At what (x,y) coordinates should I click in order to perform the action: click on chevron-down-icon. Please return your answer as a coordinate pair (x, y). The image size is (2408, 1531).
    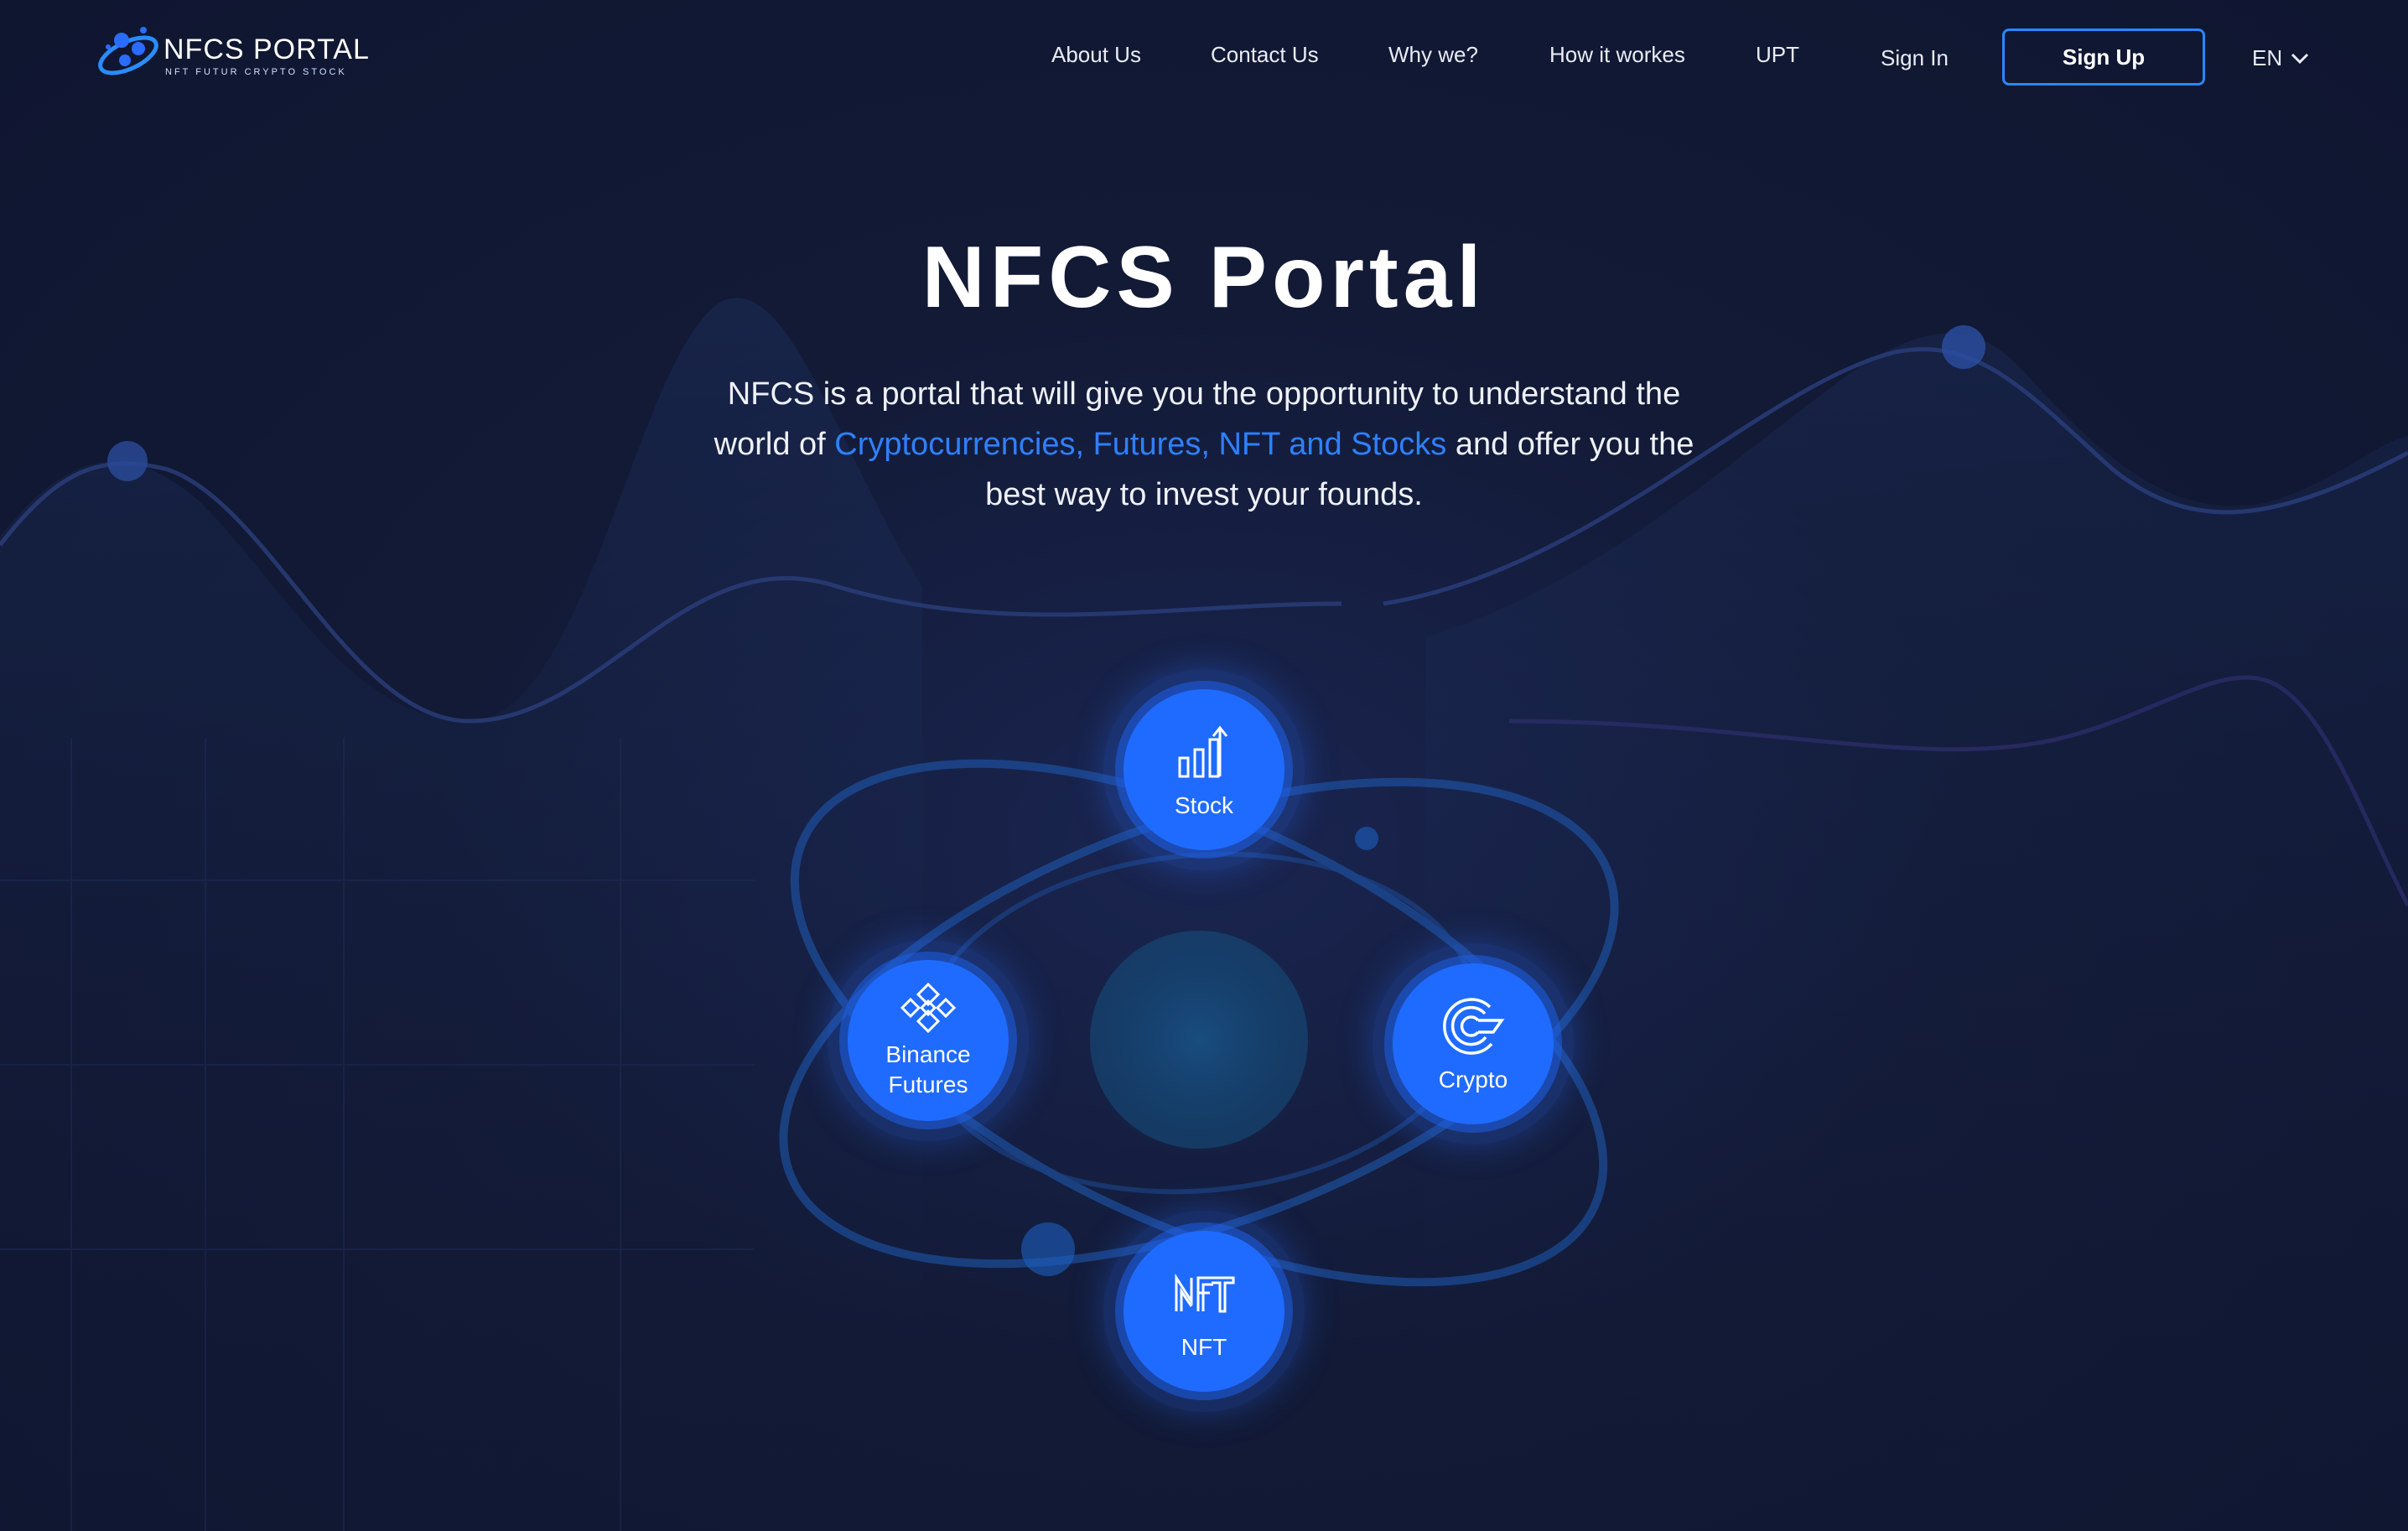
    Looking at the image, I should click on (2300, 58).